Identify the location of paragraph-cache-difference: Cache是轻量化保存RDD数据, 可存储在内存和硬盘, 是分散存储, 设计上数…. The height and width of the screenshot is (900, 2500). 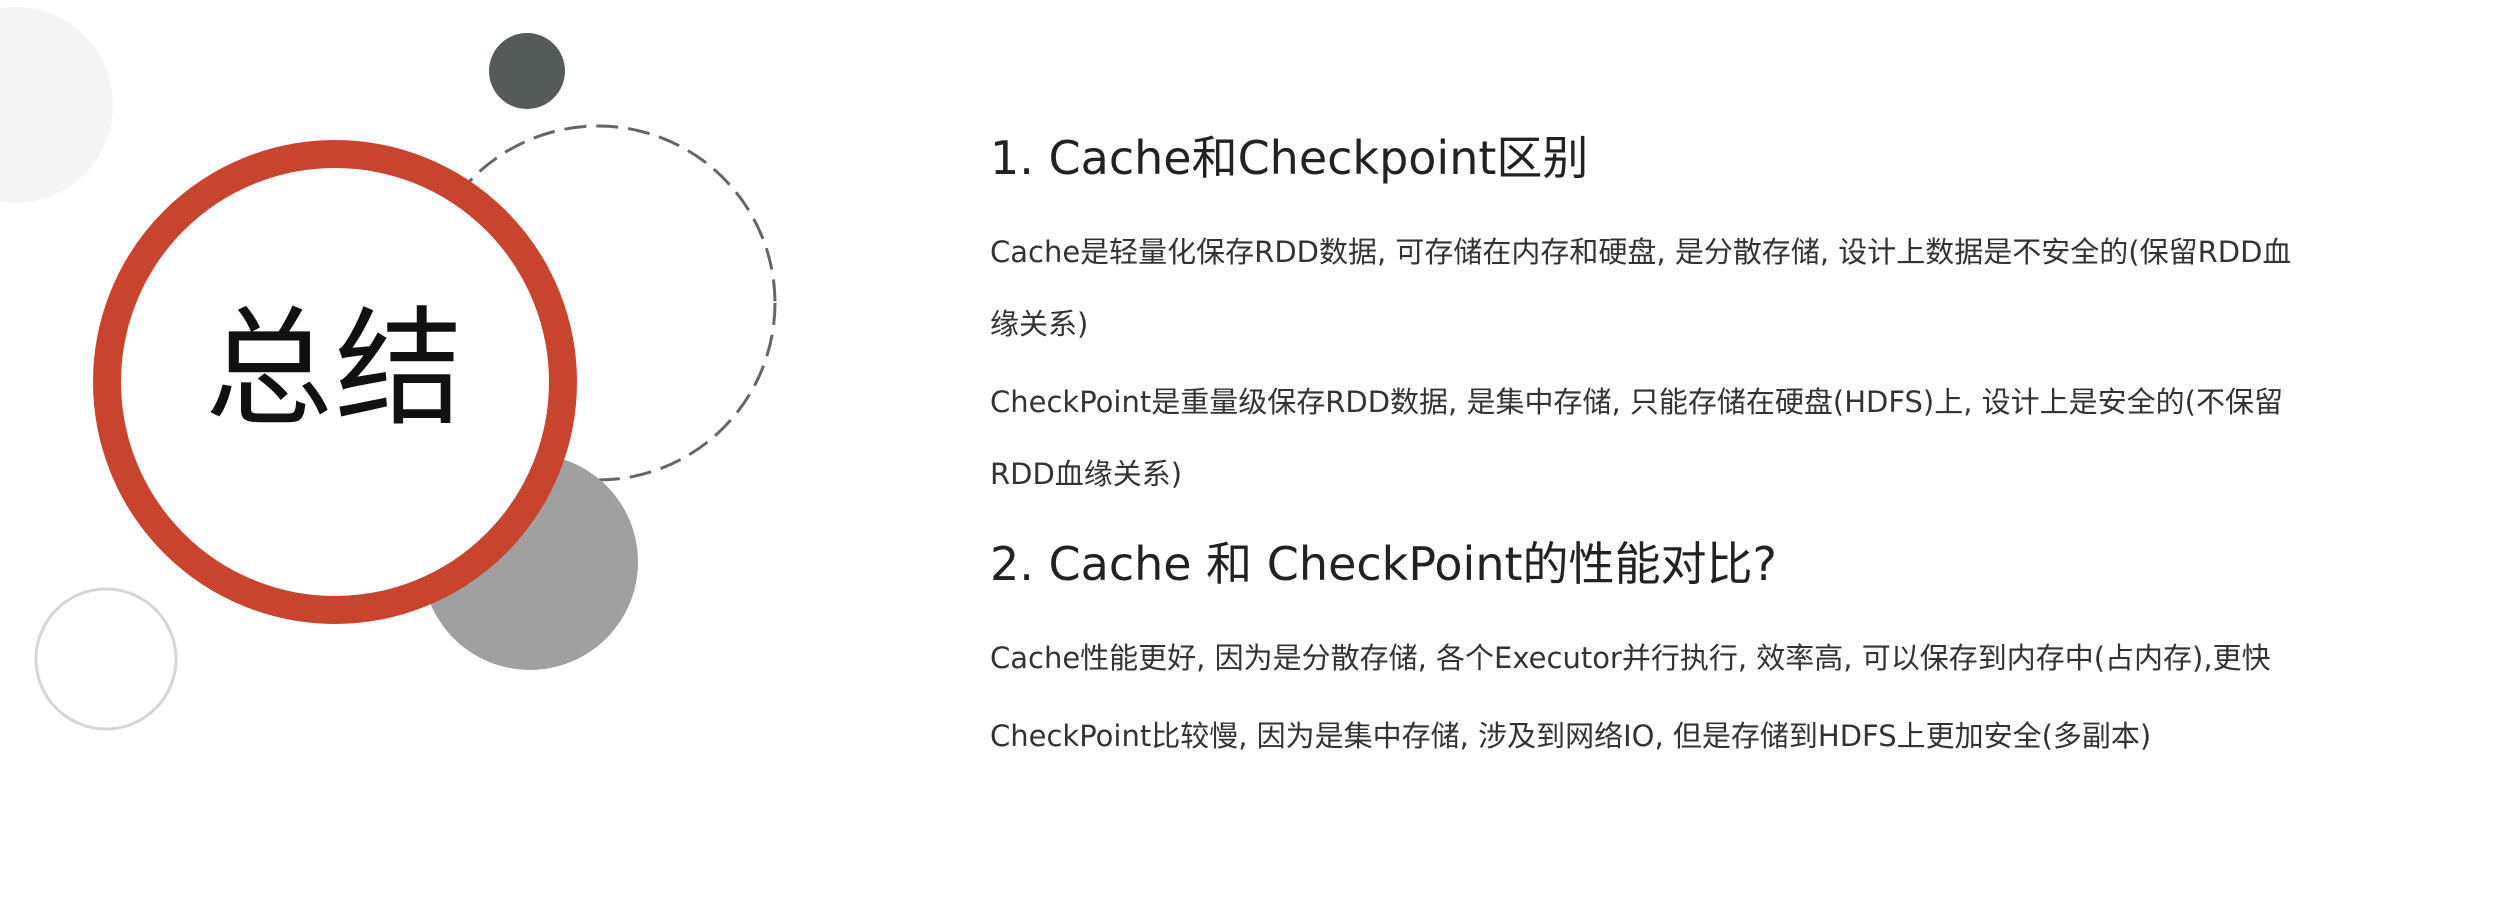
(1641, 288).